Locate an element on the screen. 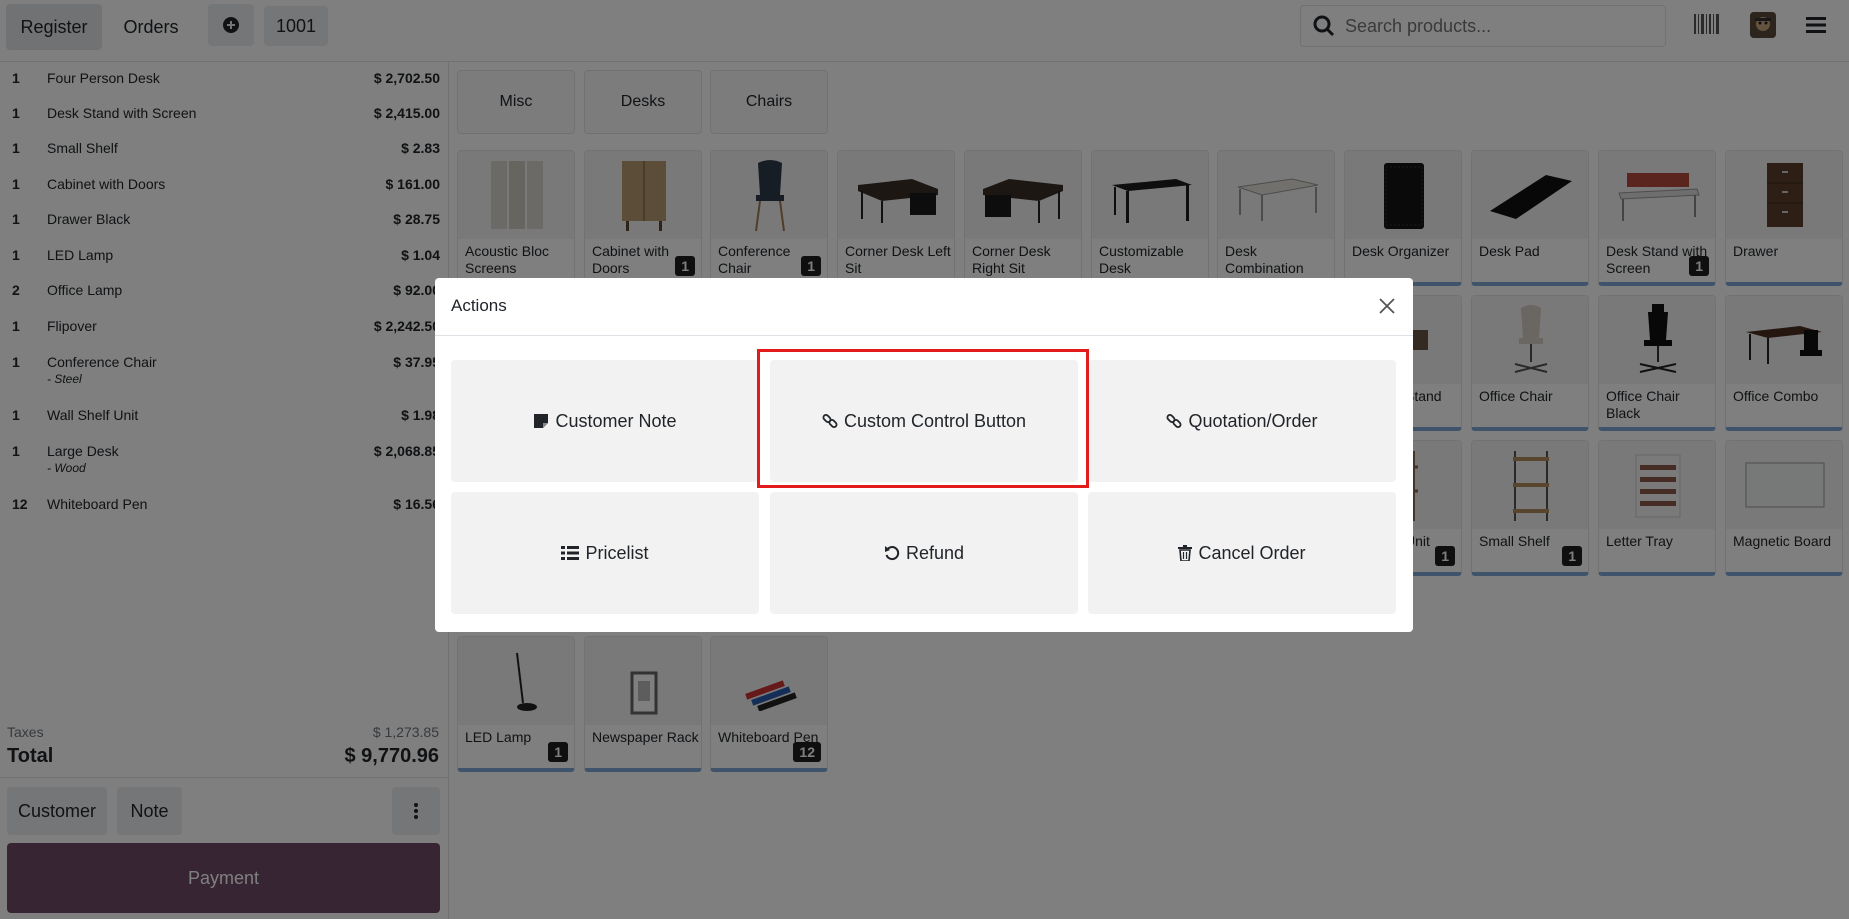 The image size is (1849, 919). pricelist-button: Pricelist is located at coordinates (605, 553).